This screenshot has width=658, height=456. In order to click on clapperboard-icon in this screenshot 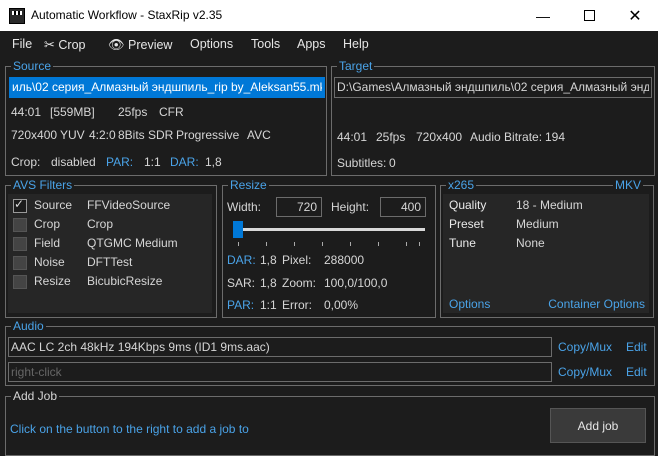, I will do `click(17, 16)`.